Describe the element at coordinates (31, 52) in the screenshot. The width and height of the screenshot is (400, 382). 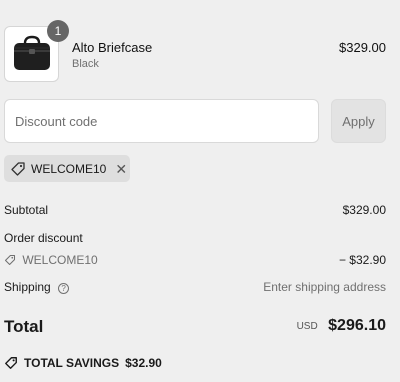
I see `briefcase-icon` at that location.